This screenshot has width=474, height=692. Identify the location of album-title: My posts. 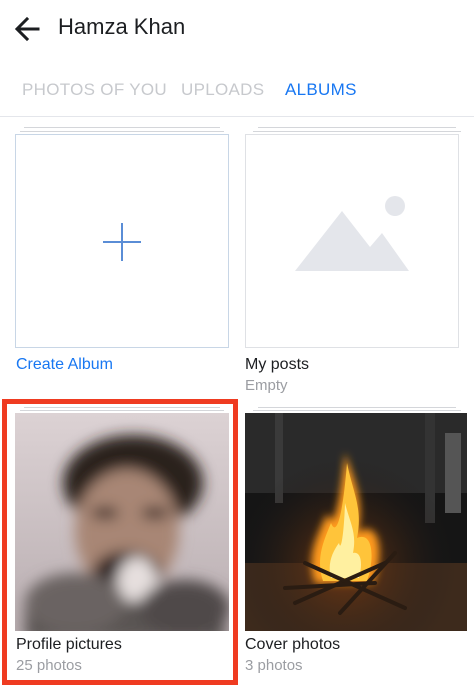
(277, 364).